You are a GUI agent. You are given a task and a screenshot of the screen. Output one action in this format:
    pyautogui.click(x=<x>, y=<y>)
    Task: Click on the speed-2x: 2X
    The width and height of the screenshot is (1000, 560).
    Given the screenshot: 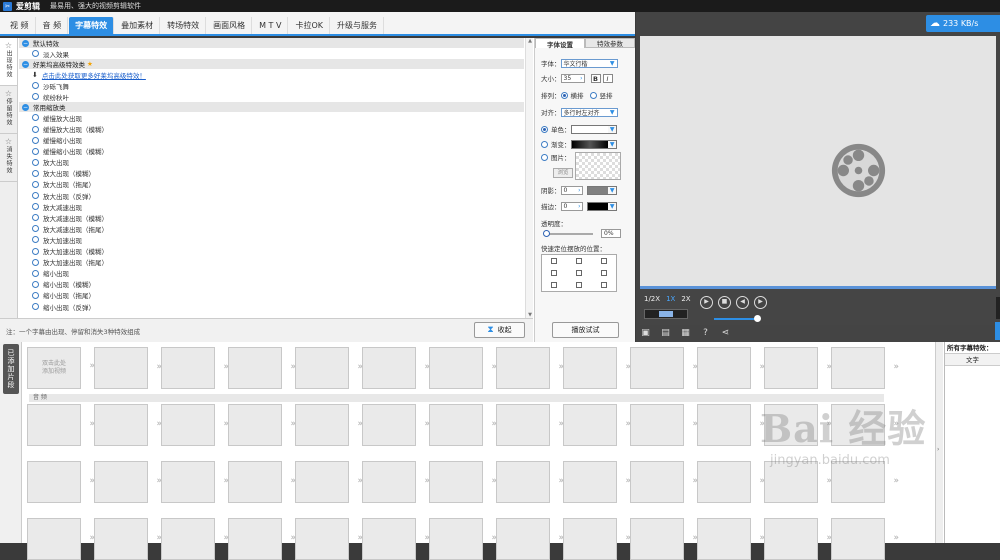 What is the action you would take?
    pyautogui.click(x=685, y=299)
    